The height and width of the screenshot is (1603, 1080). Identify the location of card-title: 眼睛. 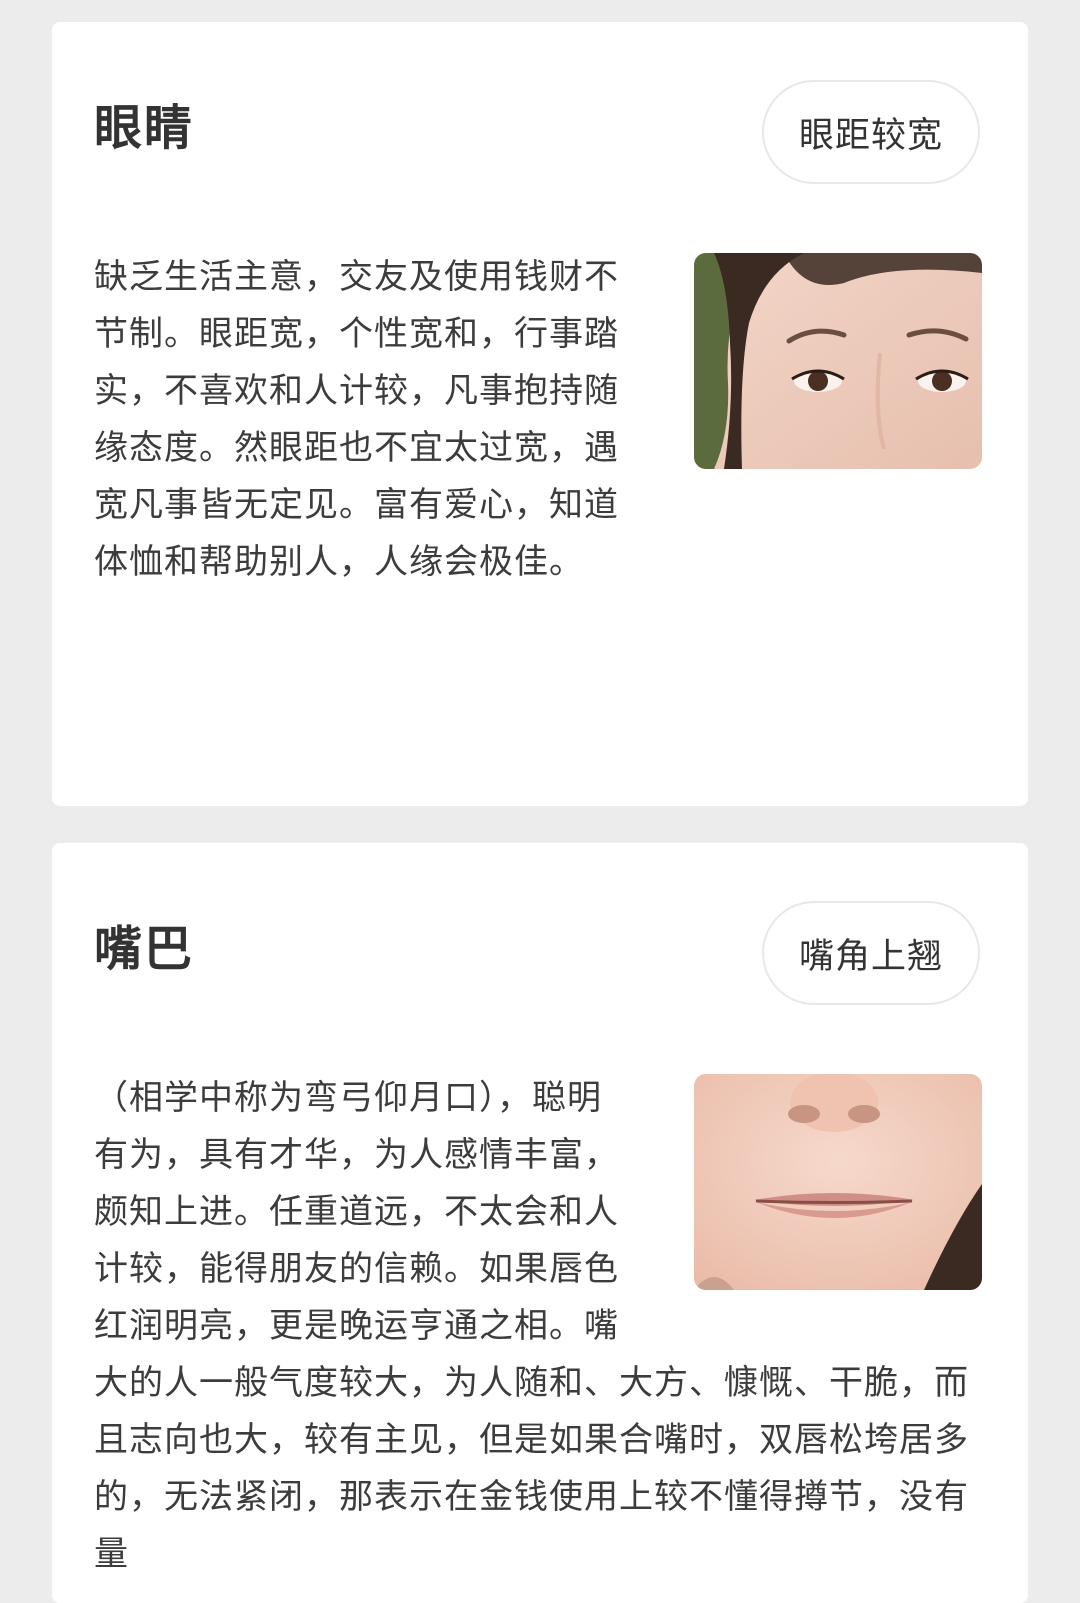
(144, 128).